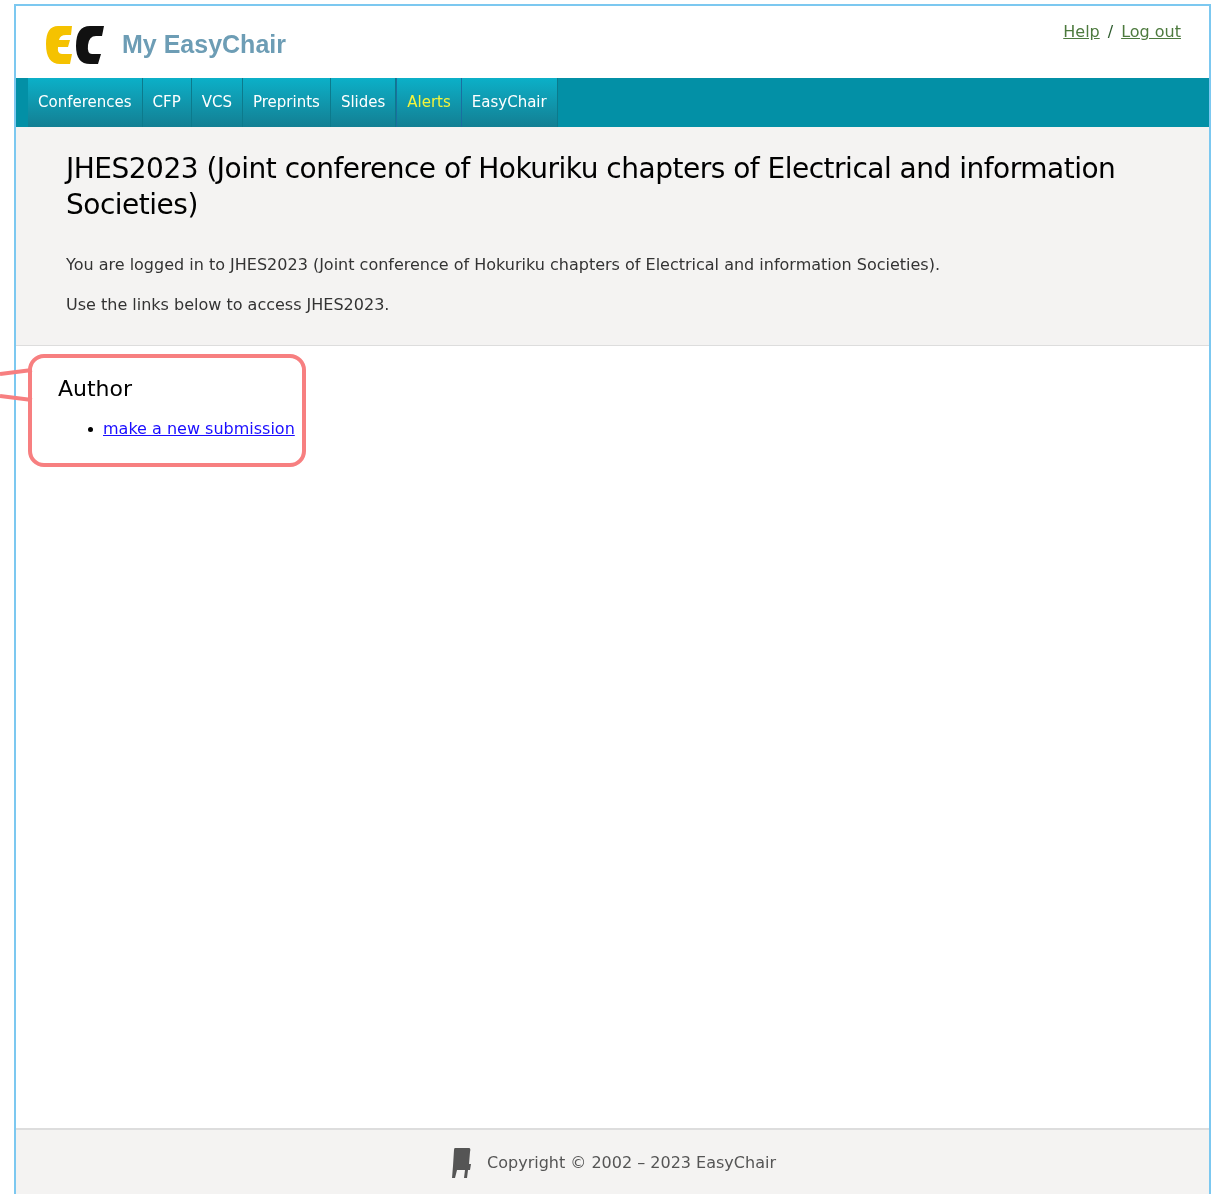 This screenshot has height=1194, width=1221. I want to click on menu-tab: VCS, so click(217, 102).